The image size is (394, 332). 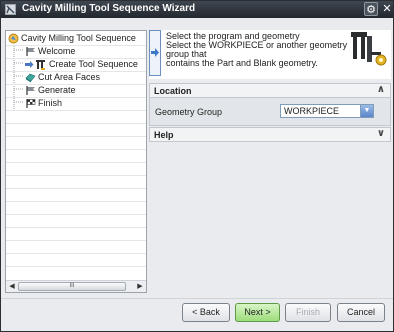 I want to click on horizontal-scrollbar: ◀ III ▶, so click(x=76, y=286).